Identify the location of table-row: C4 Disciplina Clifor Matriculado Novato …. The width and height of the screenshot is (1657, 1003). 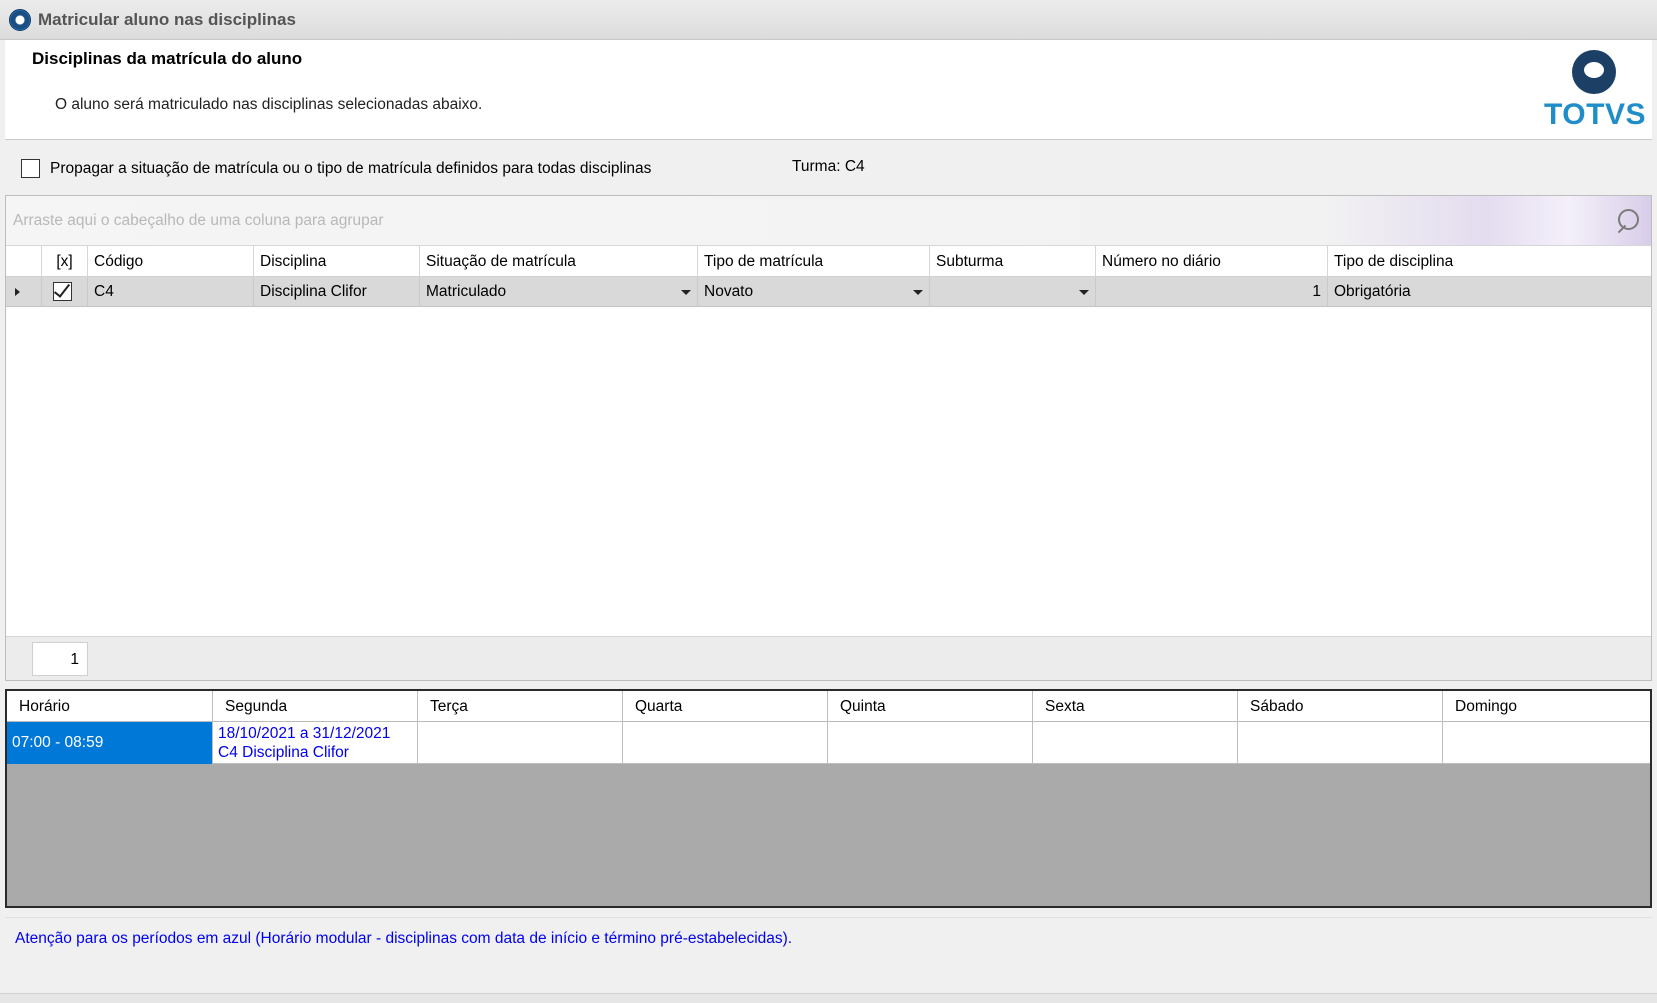
(828, 292).